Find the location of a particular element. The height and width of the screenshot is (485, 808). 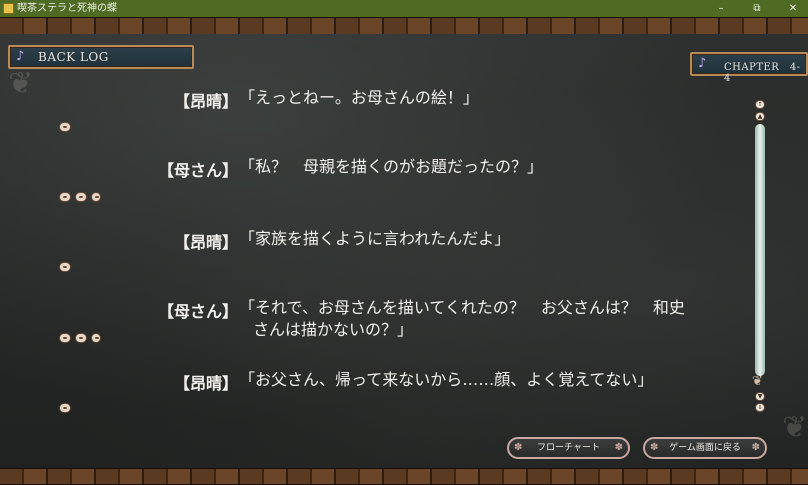

wood-frame-bottom is located at coordinates (404, 476).